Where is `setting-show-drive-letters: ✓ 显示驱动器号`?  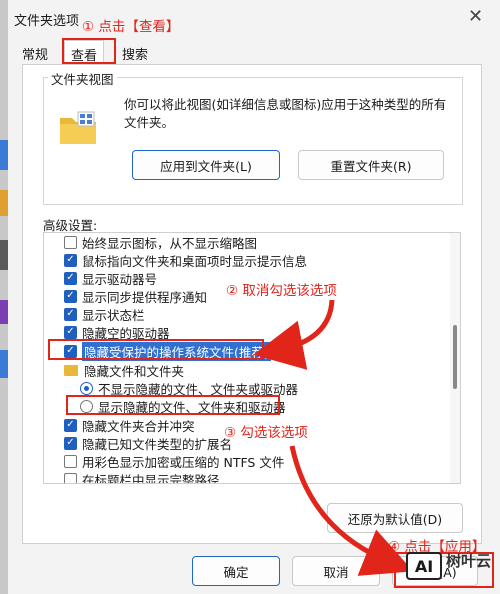 setting-show-drive-letters: ✓ 显示驱动器号 is located at coordinates (110, 278).